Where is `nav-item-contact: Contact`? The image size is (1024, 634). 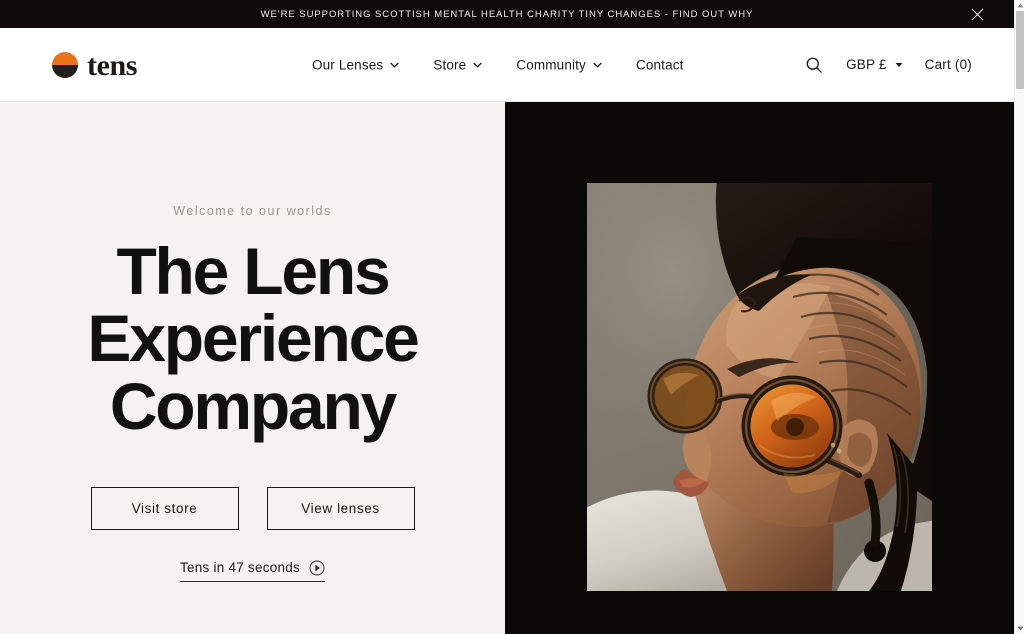
nav-item-contact: Contact is located at coordinates (660, 64).